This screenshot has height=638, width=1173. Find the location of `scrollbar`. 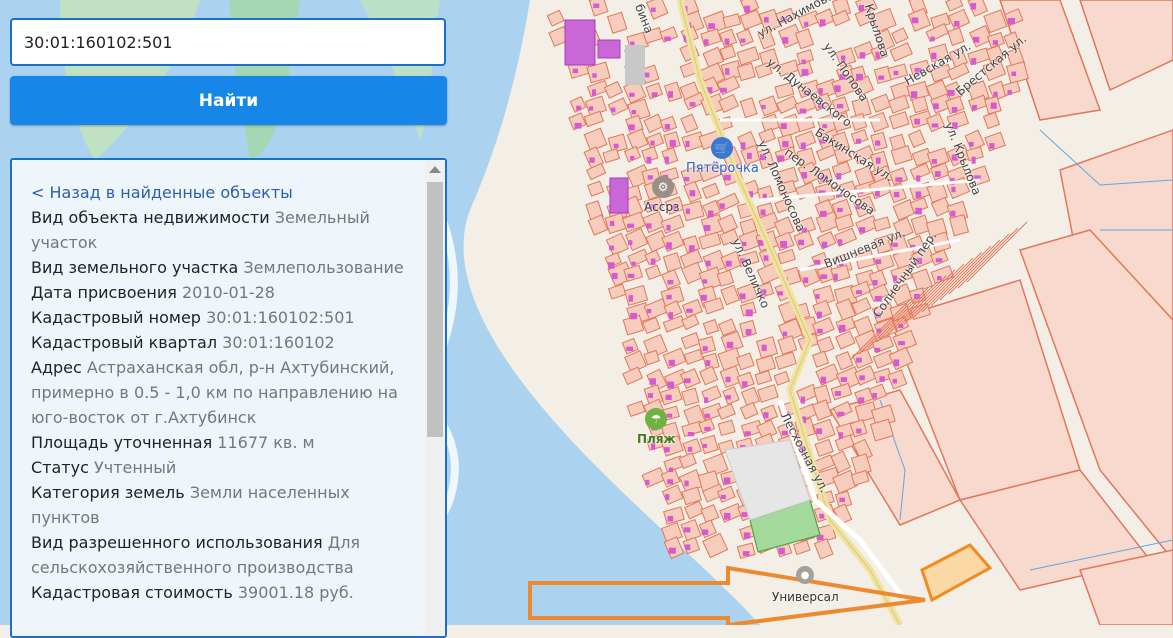

scrollbar is located at coordinates (435, 398).